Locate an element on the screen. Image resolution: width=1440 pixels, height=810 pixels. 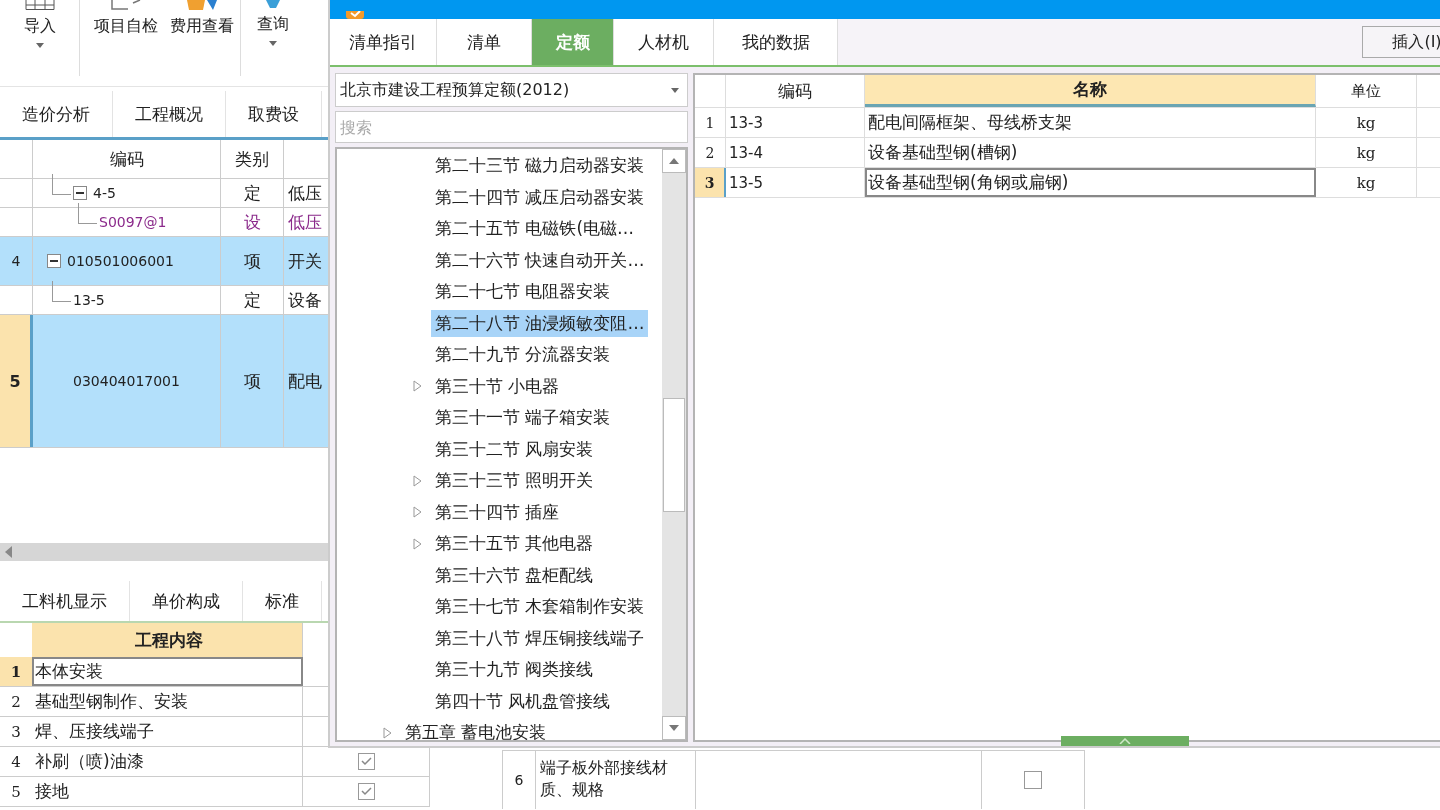
table-cell: 补刷（喷)油漆 is located at coordinates (167, 761).